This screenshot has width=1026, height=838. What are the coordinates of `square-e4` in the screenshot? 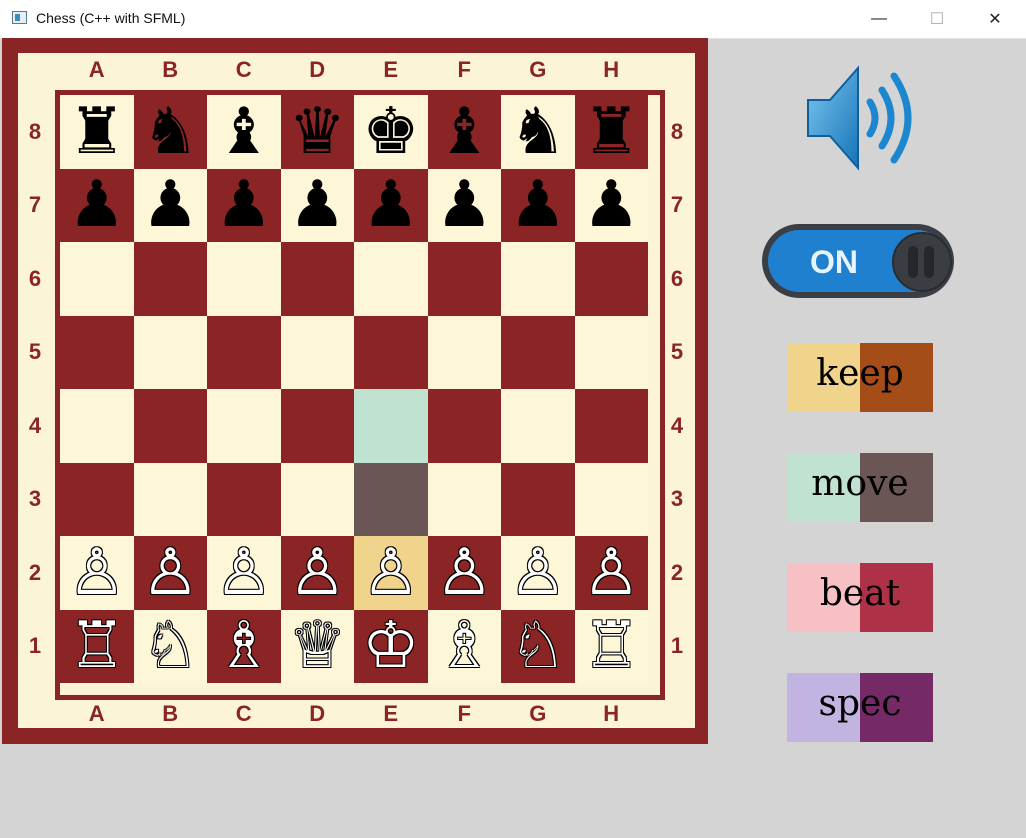 It's located at (391, 426).